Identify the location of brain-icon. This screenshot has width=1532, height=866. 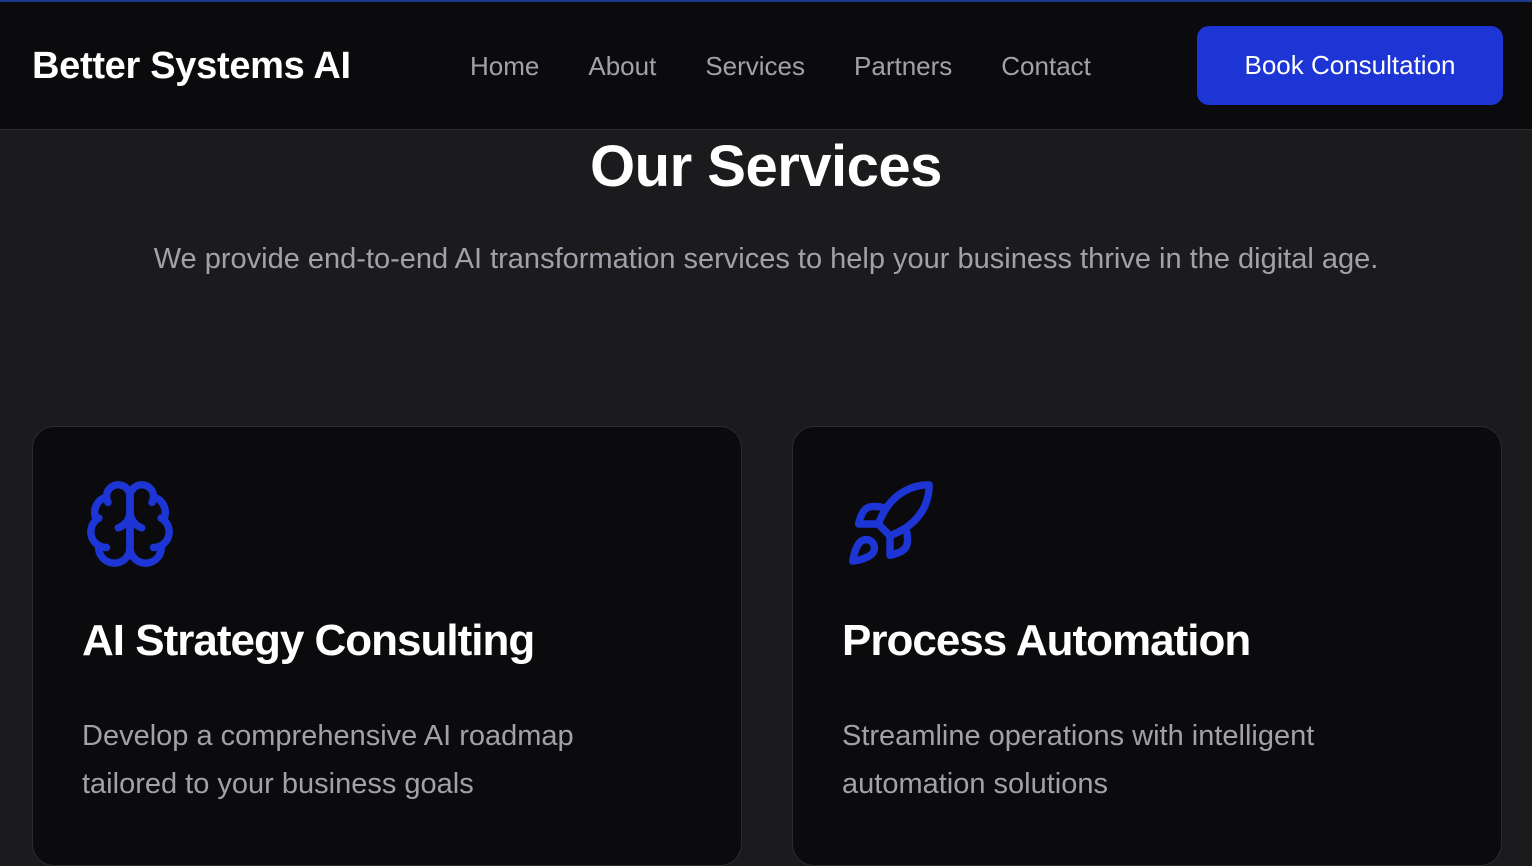
(130, 524).